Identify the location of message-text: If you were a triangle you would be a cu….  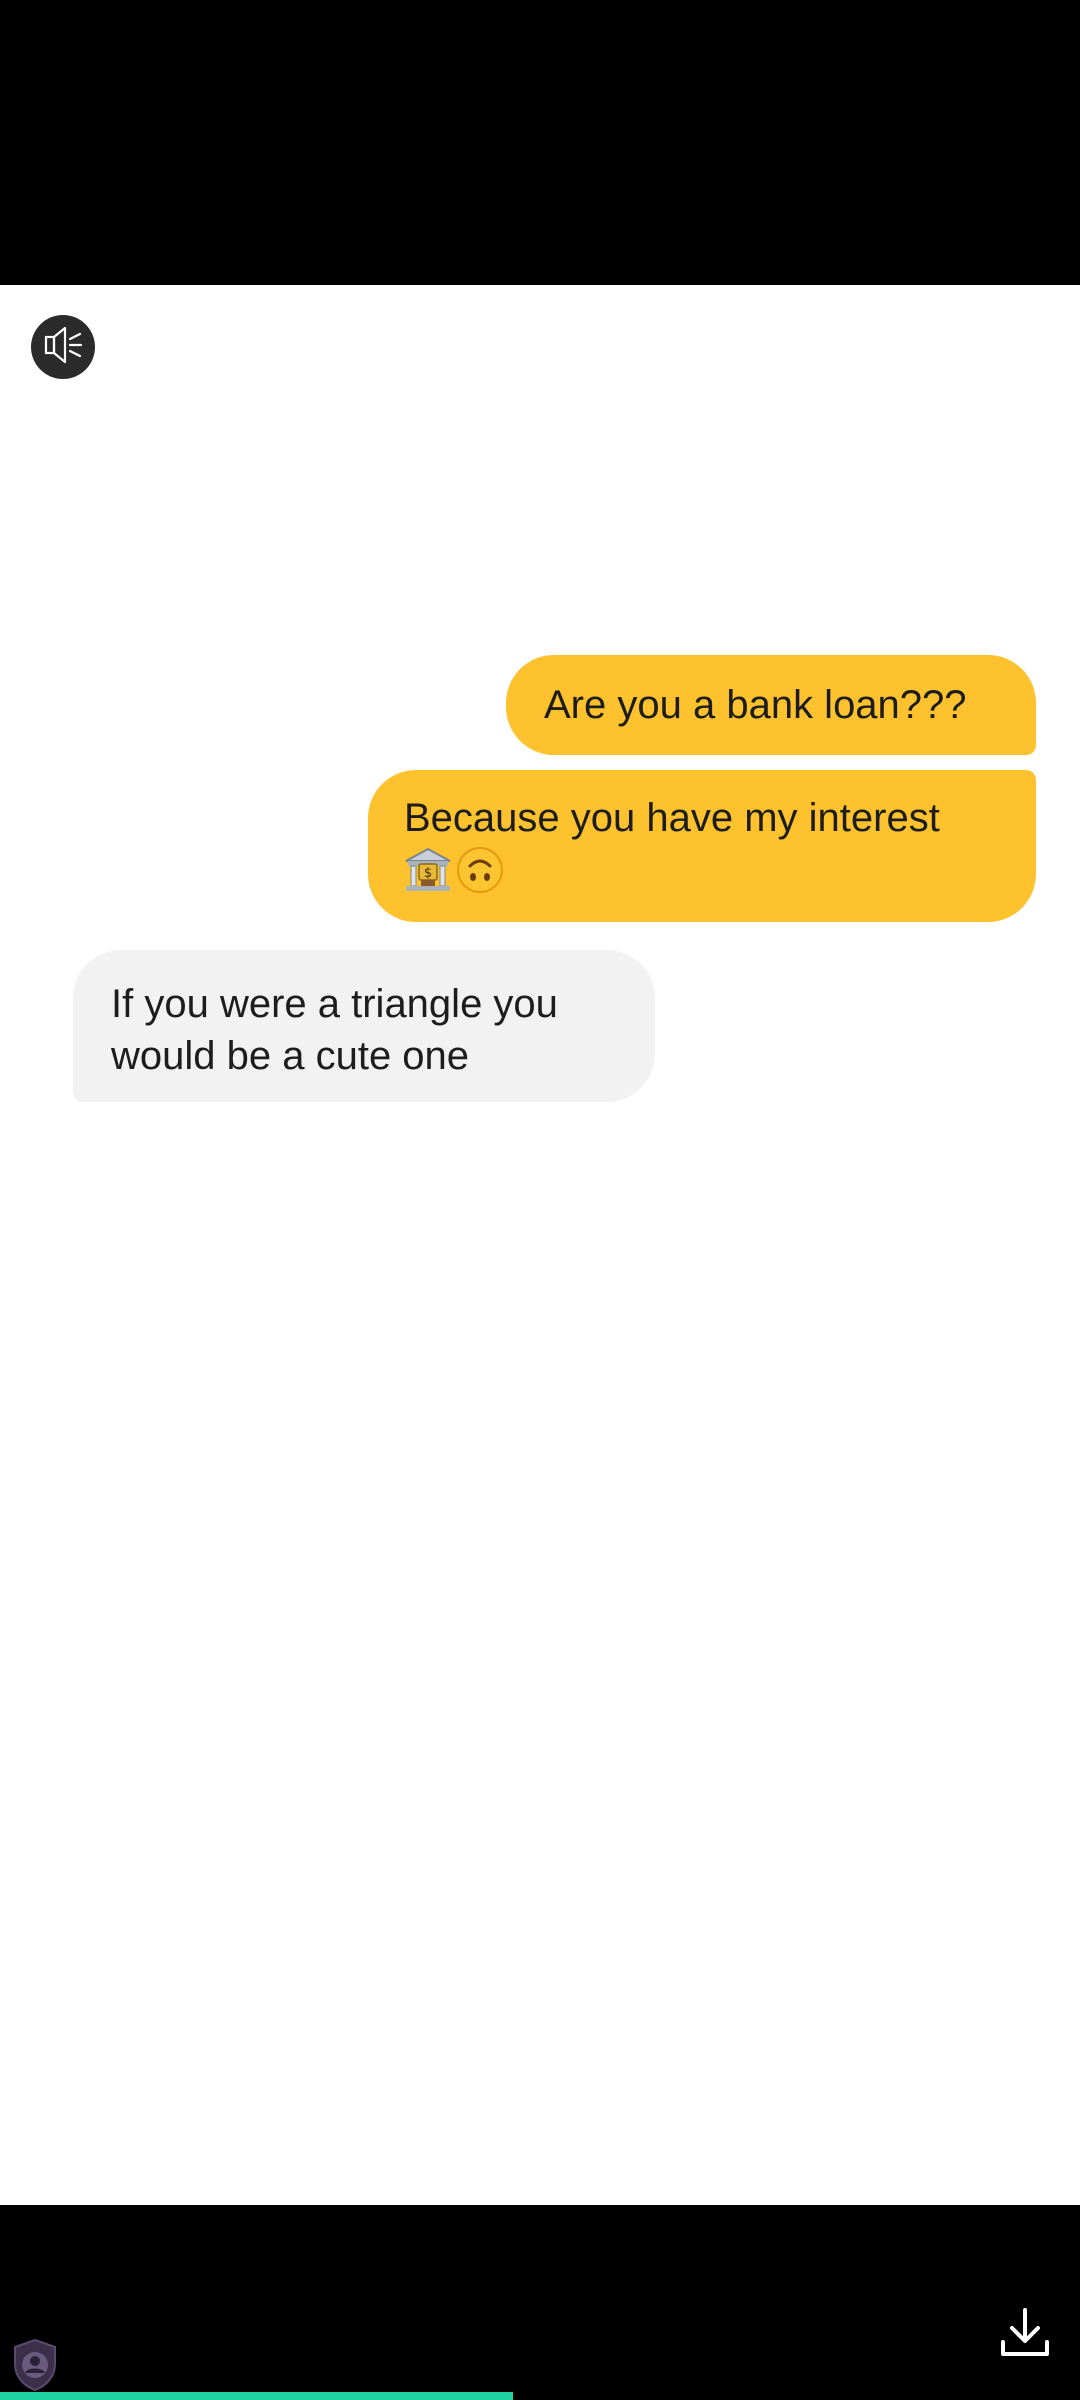
(334, 1030).